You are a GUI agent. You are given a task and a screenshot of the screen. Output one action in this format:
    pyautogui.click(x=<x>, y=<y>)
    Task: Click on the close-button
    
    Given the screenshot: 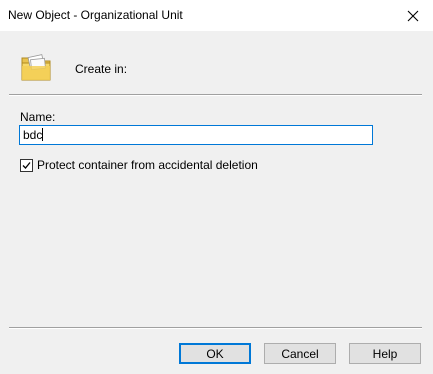 What is the action you would take?
    pyautogui.click(x=413, y=15)
    